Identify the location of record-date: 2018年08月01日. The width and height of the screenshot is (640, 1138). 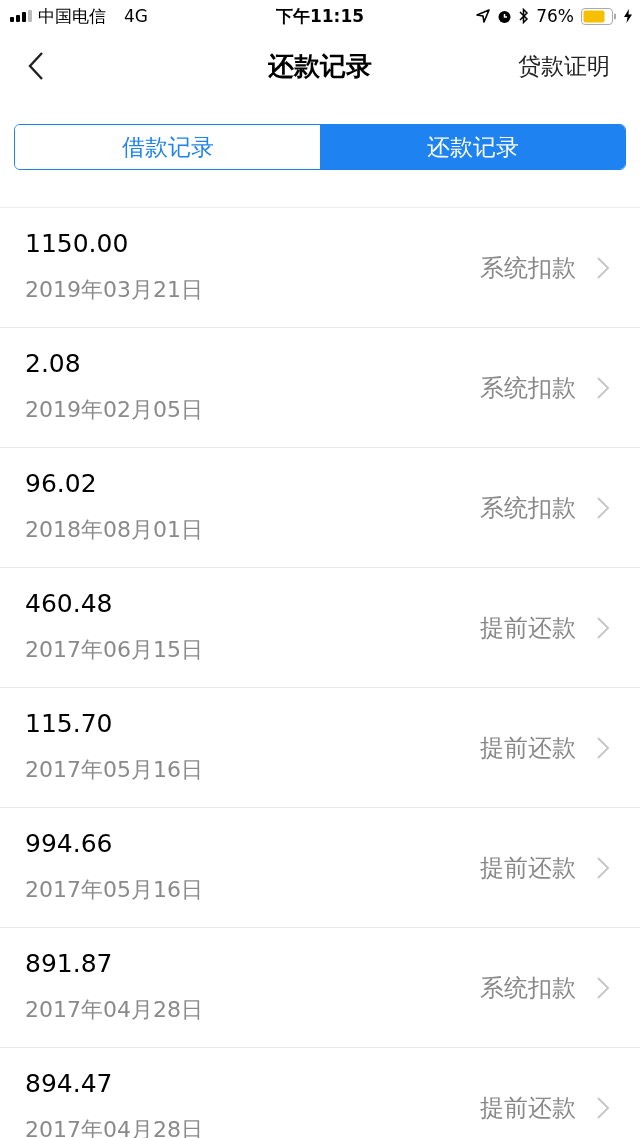
(114, 529).